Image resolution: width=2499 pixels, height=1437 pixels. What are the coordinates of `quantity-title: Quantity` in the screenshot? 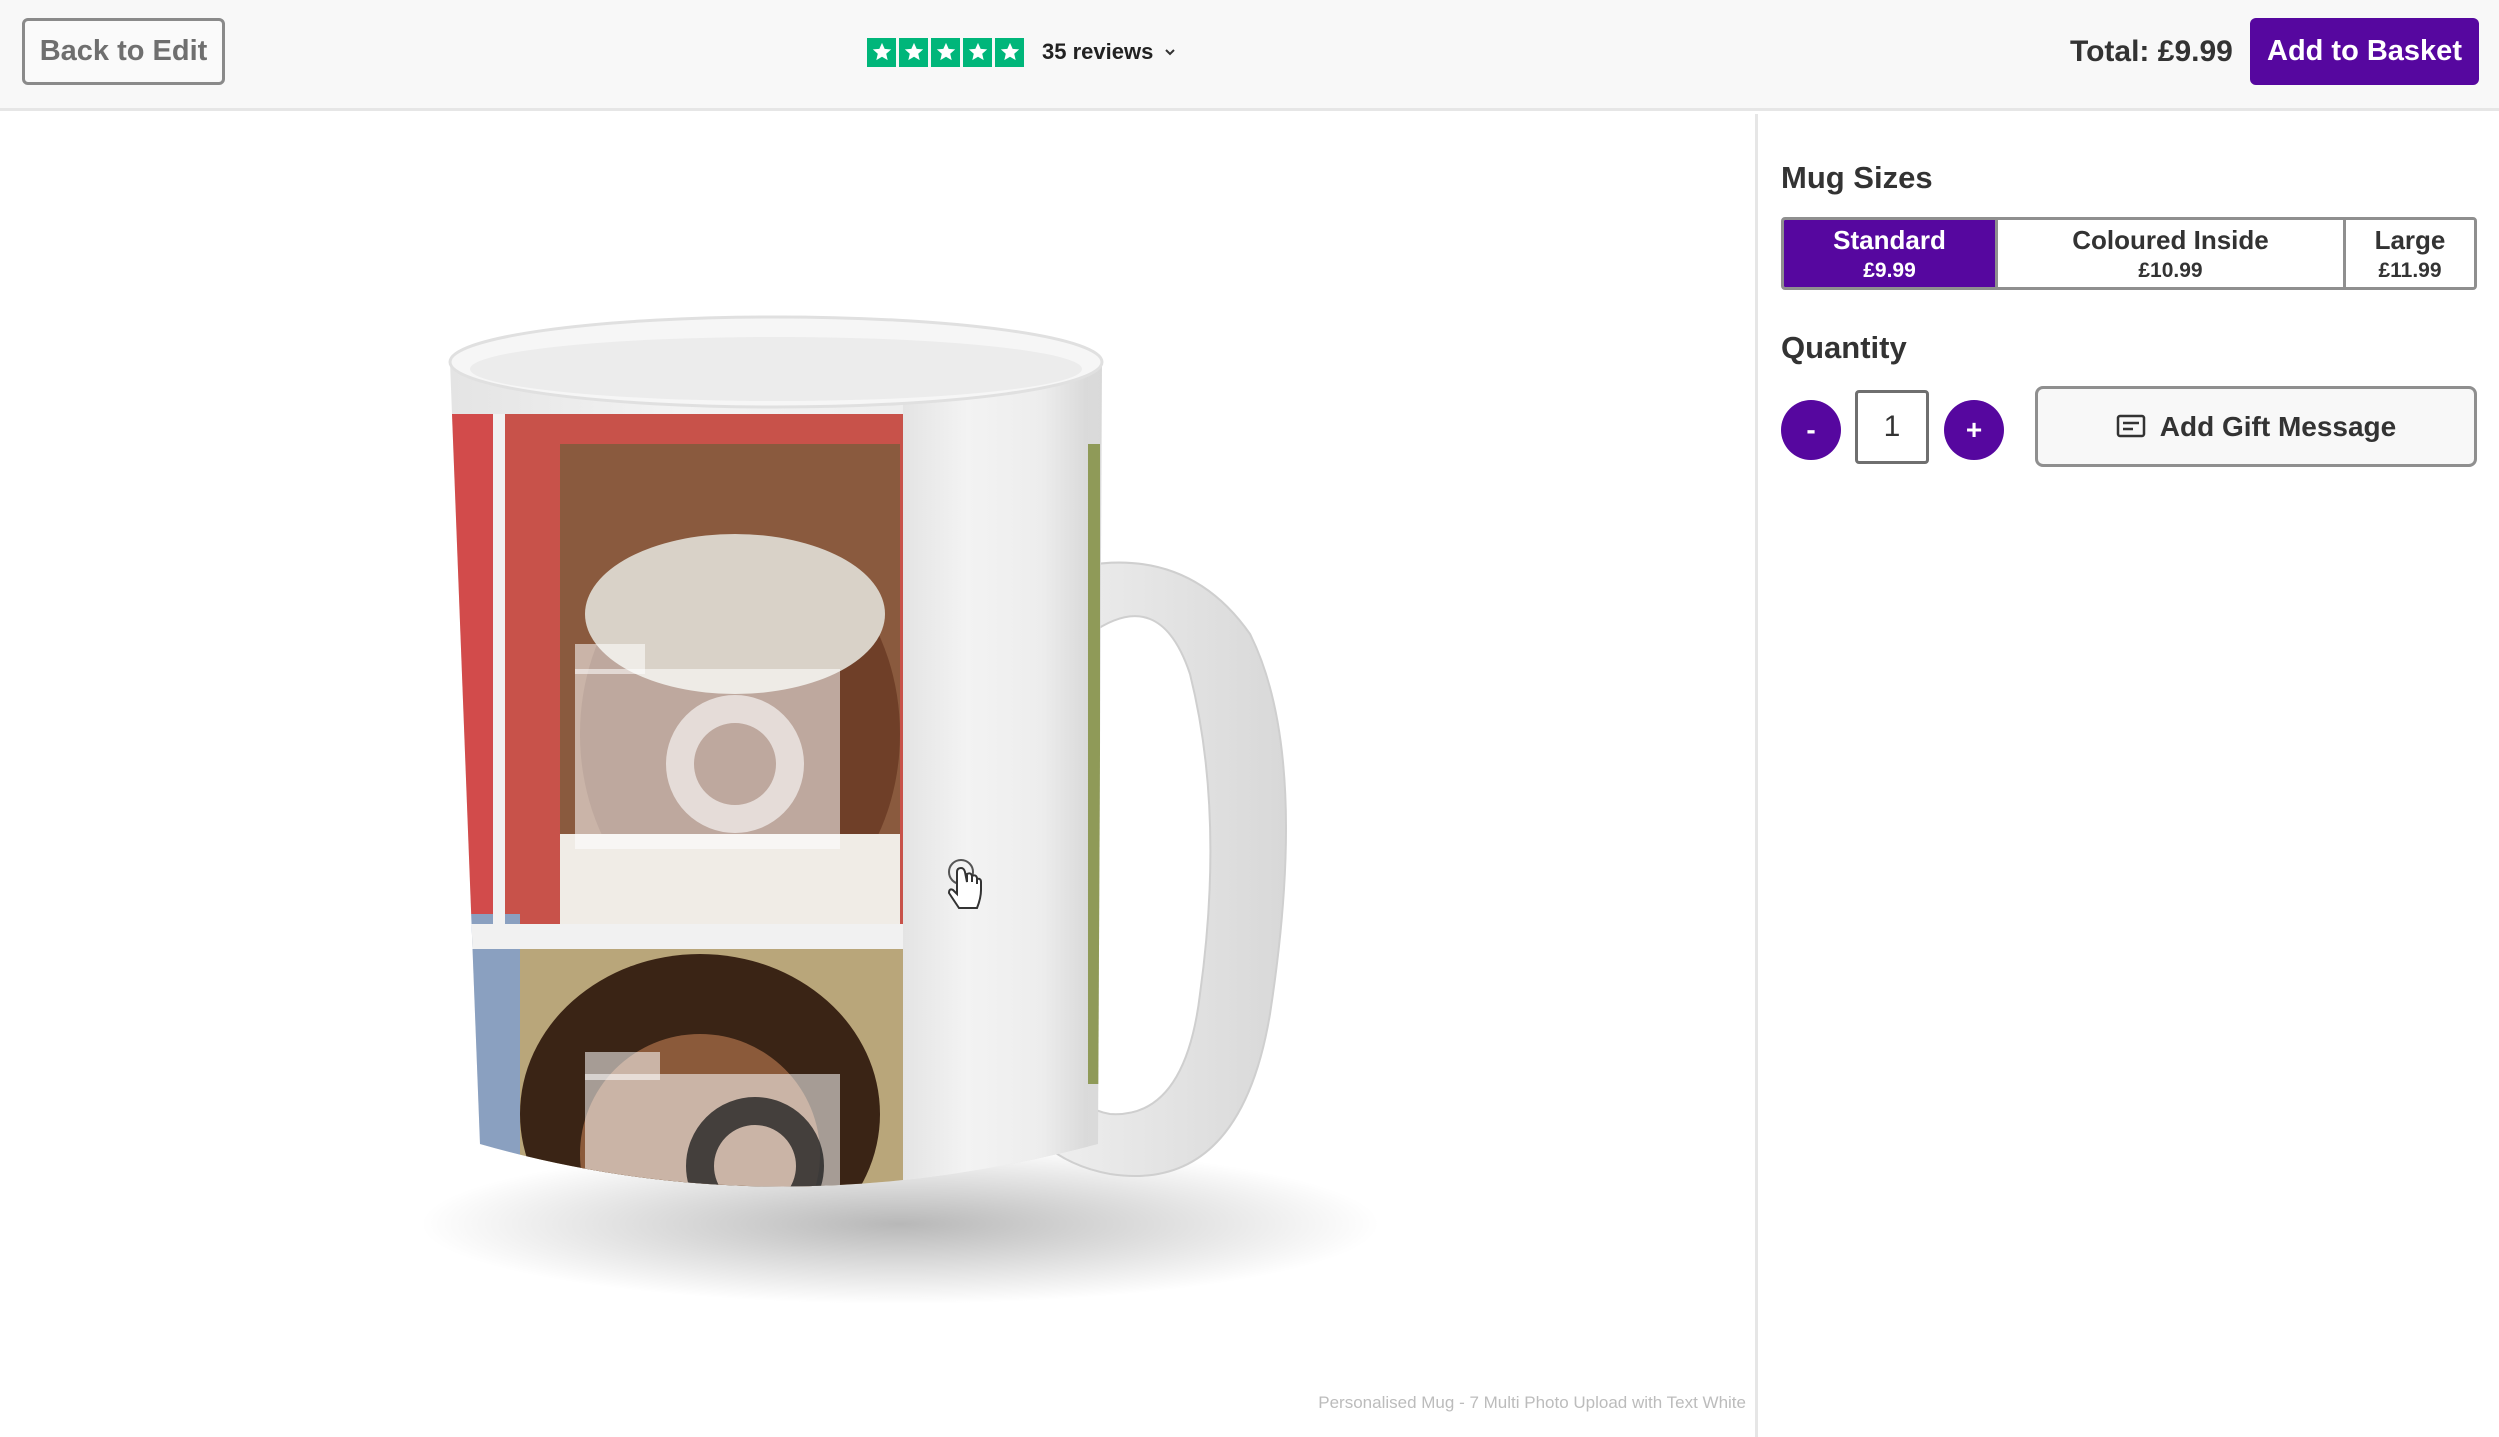 It's located at (1844, 347).